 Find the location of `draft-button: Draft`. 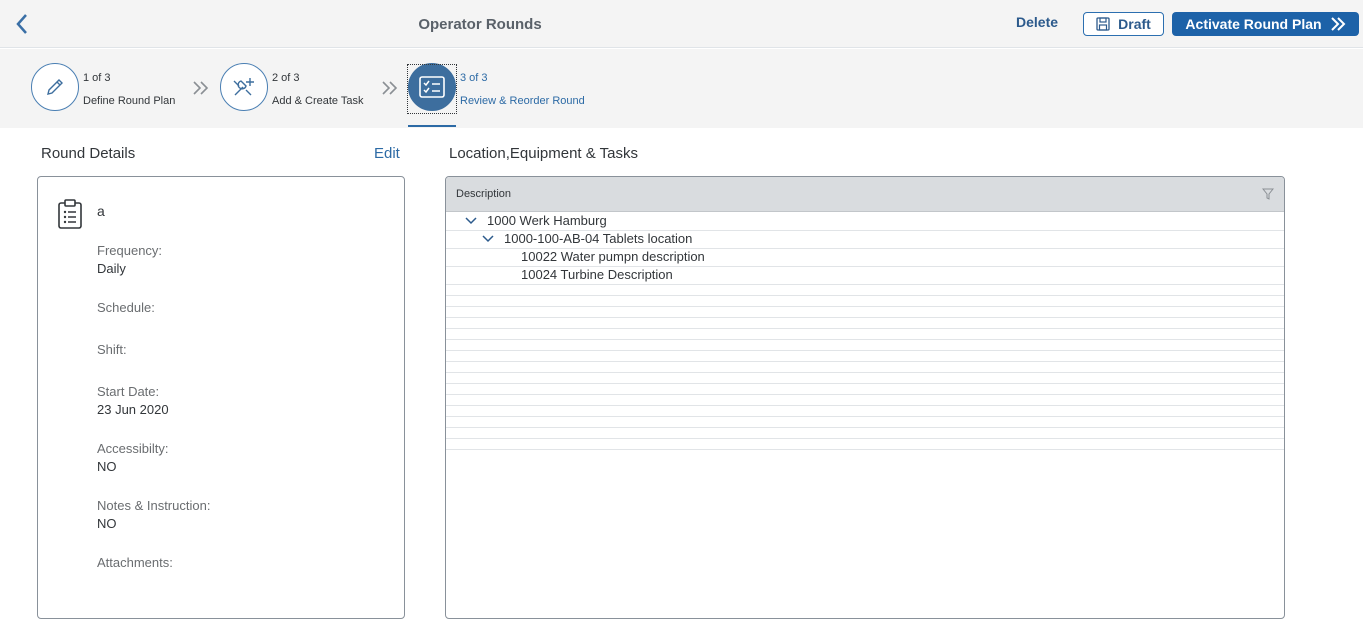

draft-button: Draft is located at coordinates (1123, 24).